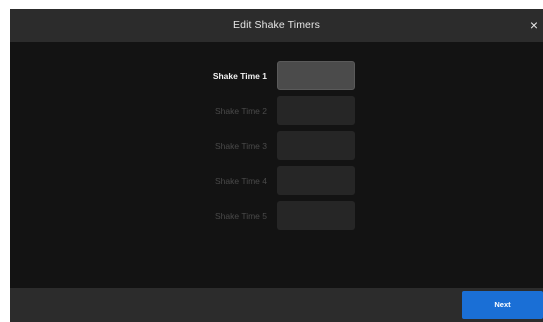 The width and height of the screenshot is (543, 322). I want to click on timer-row-2: Shake Time 2, so click(276, 111).